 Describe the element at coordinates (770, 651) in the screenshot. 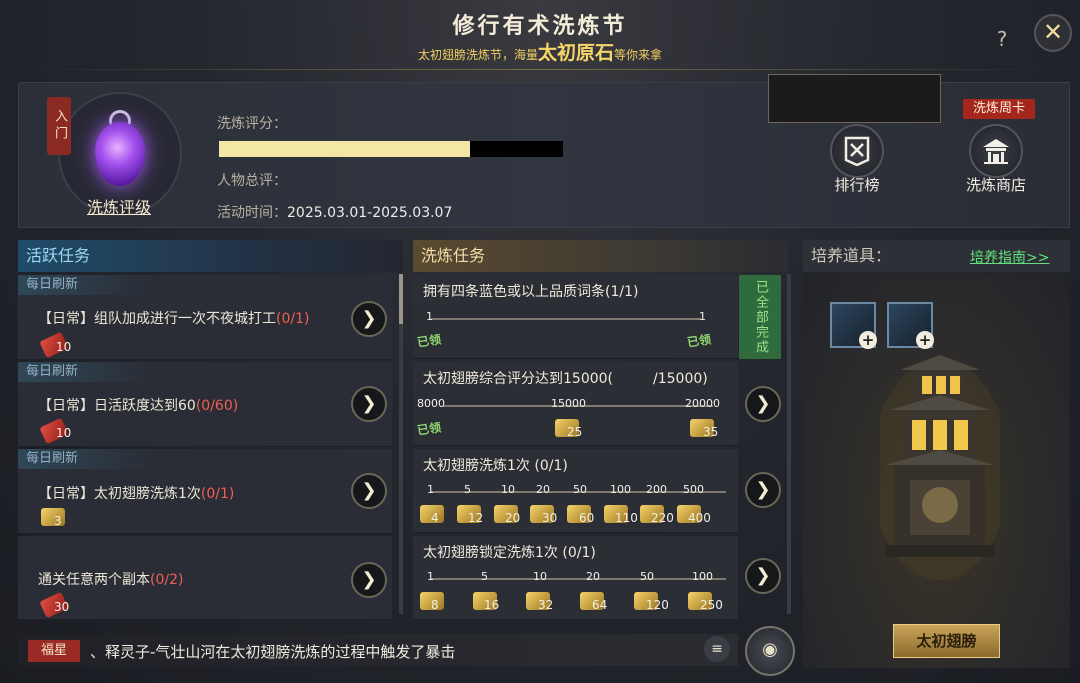

I see `chat-button: ◉` at that location.